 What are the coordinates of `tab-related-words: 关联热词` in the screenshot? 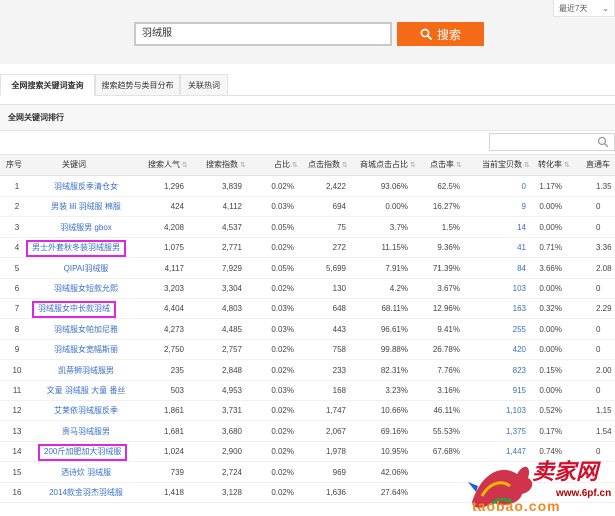 It's located at (204, 85).